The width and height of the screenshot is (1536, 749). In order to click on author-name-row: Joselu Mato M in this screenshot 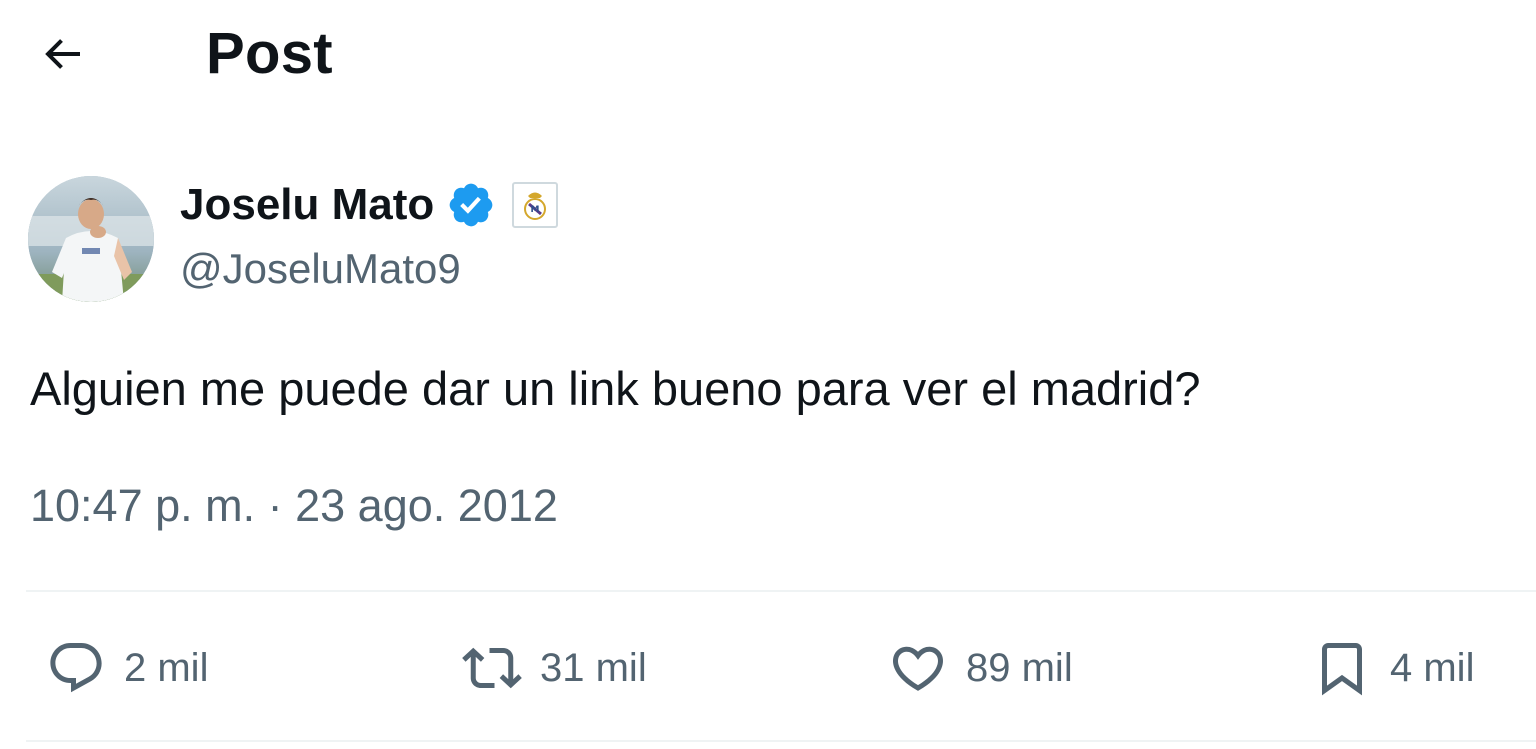, I will do `click(369, 205)`.